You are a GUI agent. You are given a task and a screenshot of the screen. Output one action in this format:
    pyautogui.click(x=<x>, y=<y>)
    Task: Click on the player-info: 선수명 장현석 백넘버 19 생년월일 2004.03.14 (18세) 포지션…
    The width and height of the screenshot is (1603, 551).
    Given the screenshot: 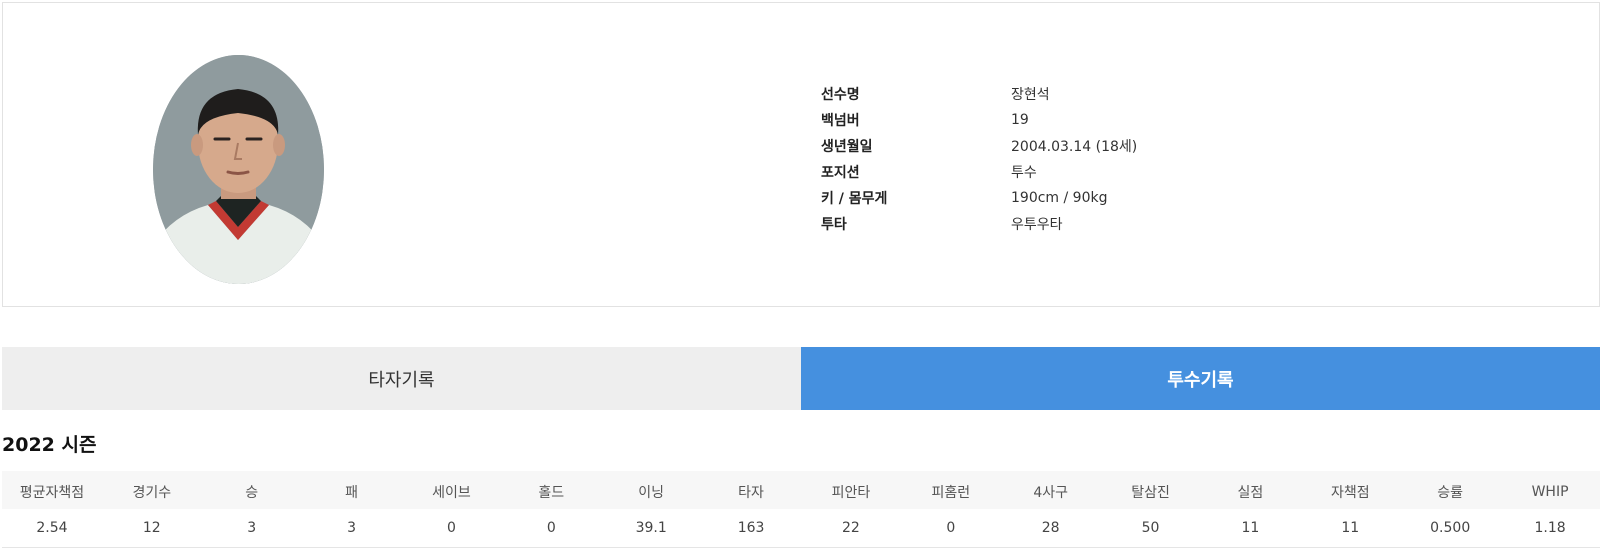 What is the action you would take?
    pyautogui.click(x=979, y=159)
    